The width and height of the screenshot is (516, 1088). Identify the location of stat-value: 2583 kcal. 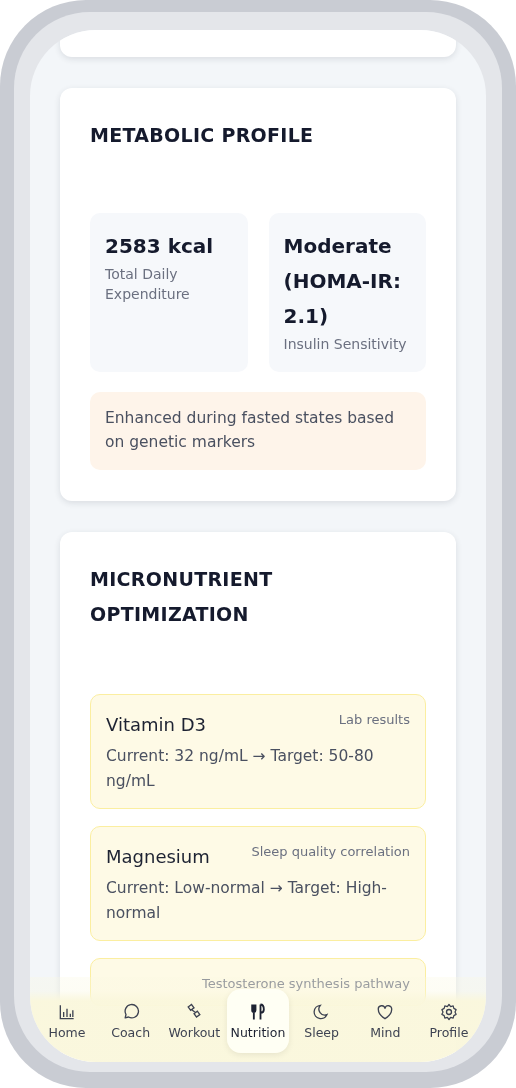
(160, 246).